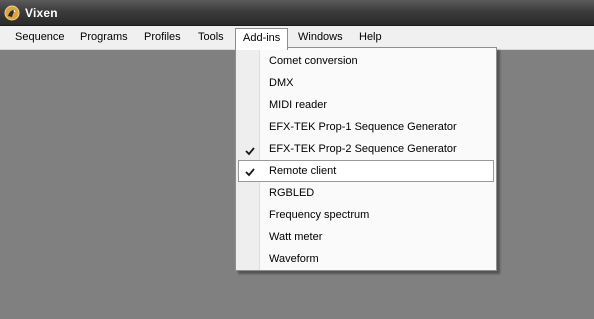 The image size is (594, 319). Describe the element at coordinates (370, 37) in the screenshot. I see `menu-help: Help` at that location.